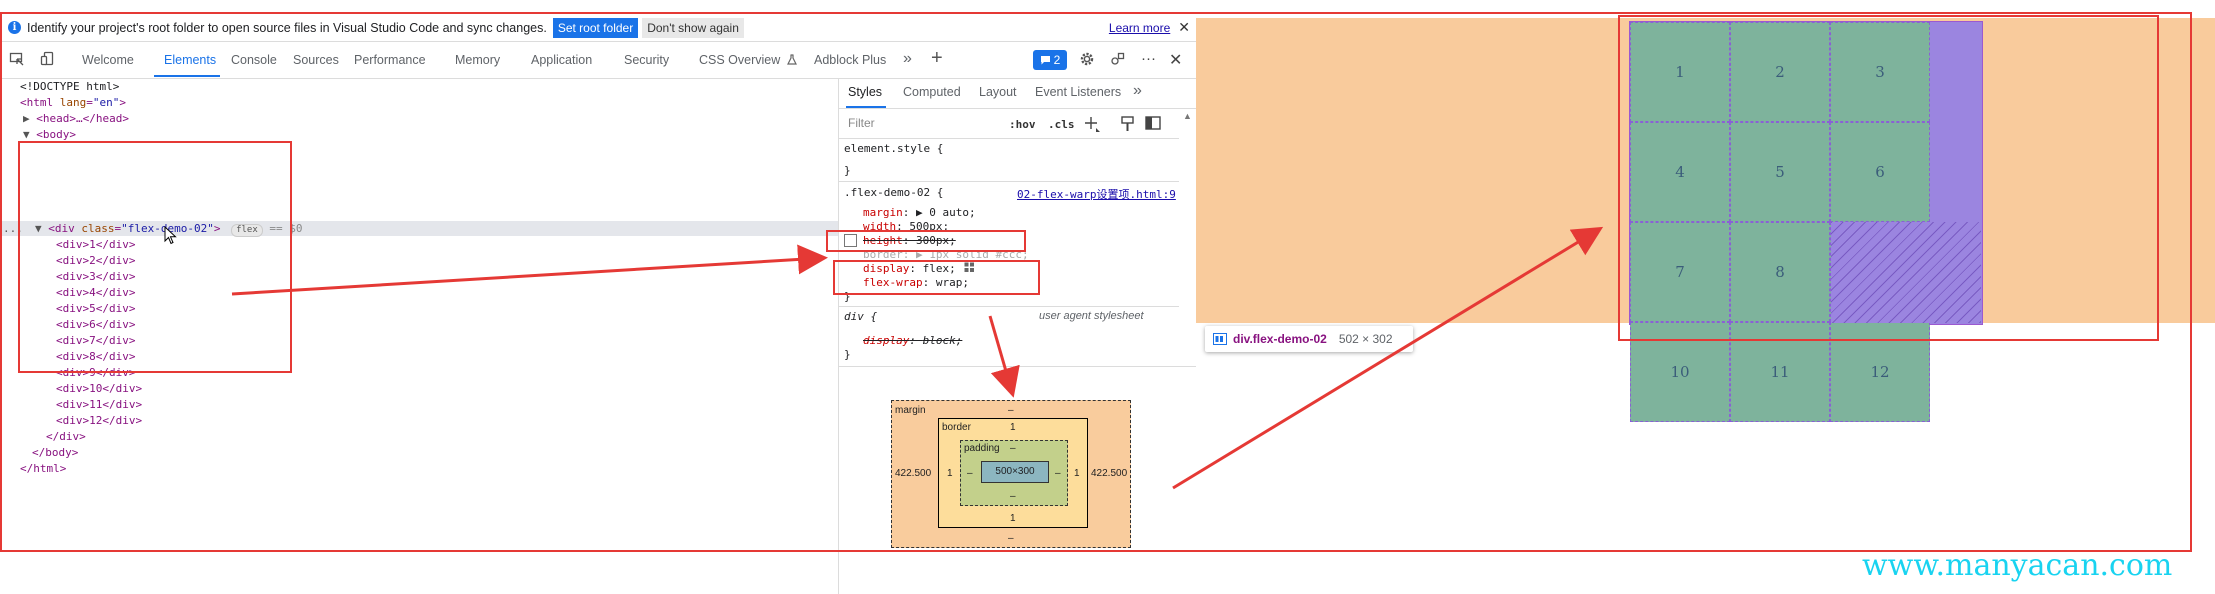 The width and height of the screenshot is (2215, 594). Describe the element at coordinates (529, 270) in the screenshot. I see `arrow-dom-to-styles` at that location.